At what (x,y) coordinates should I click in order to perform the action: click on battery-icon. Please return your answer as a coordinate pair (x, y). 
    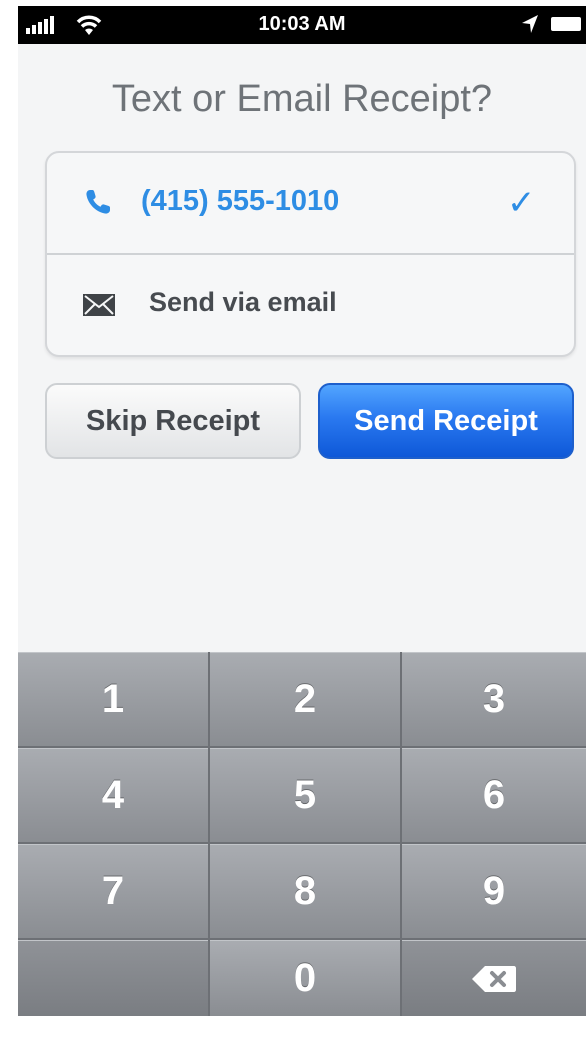
    Looking at the image, I should click on (566, 24).